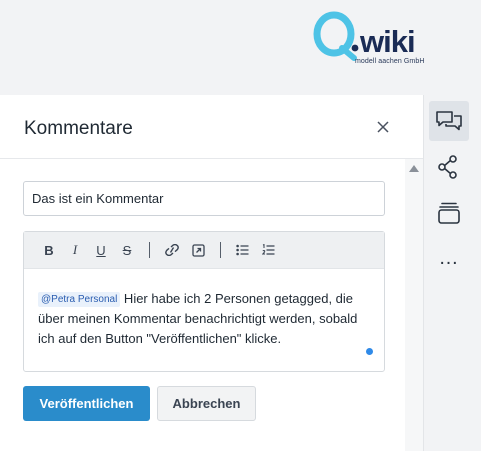  Describe the element at coordinates (78, 128) in the screenshot. I see `panel-title: Kommentare` at that location.